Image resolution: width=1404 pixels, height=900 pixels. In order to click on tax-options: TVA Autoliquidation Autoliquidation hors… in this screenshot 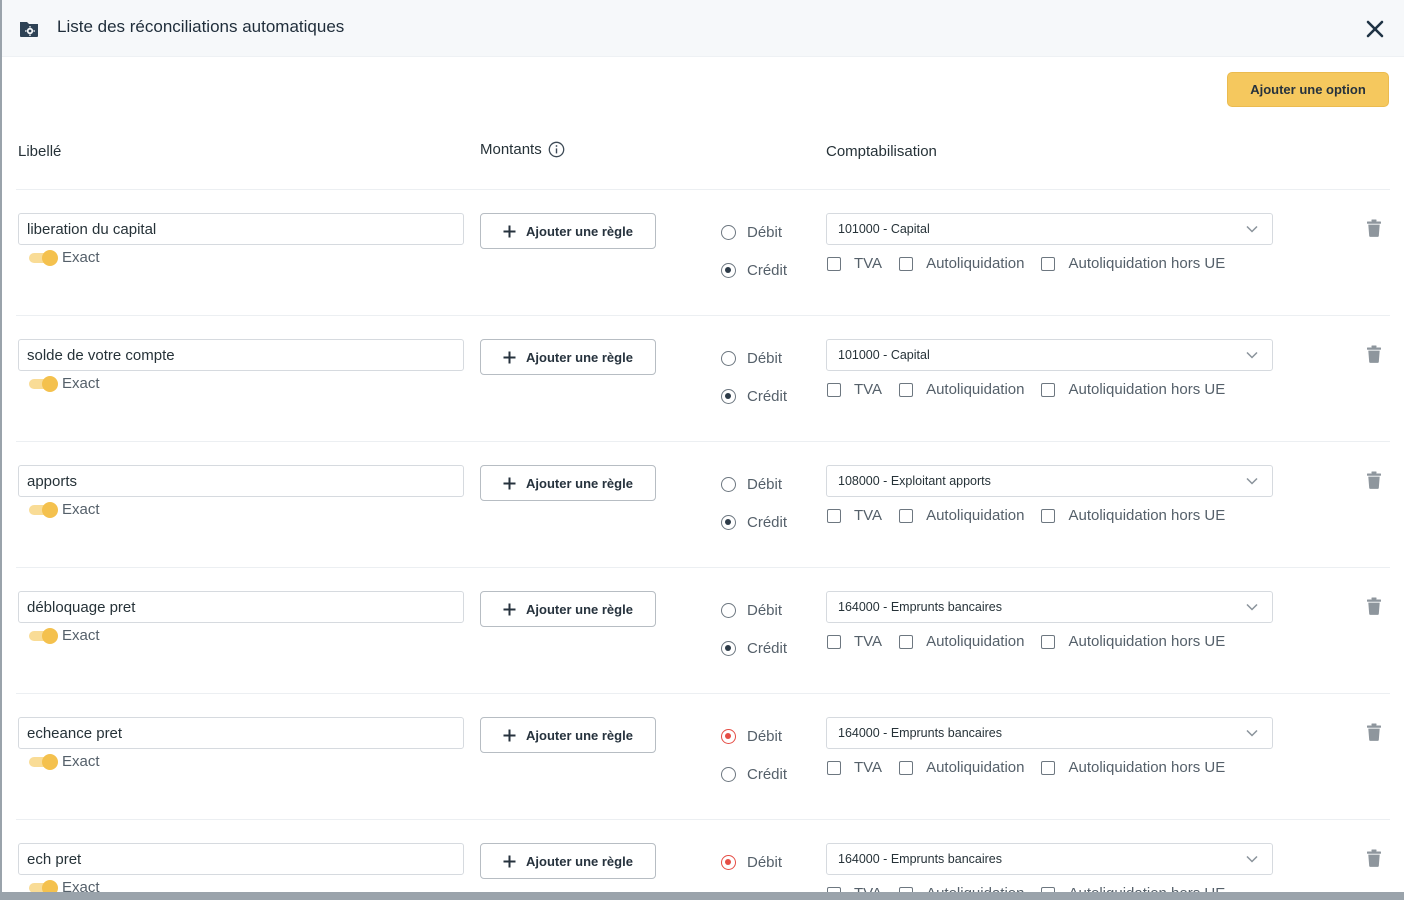, I will do `click(1034, 767)`.